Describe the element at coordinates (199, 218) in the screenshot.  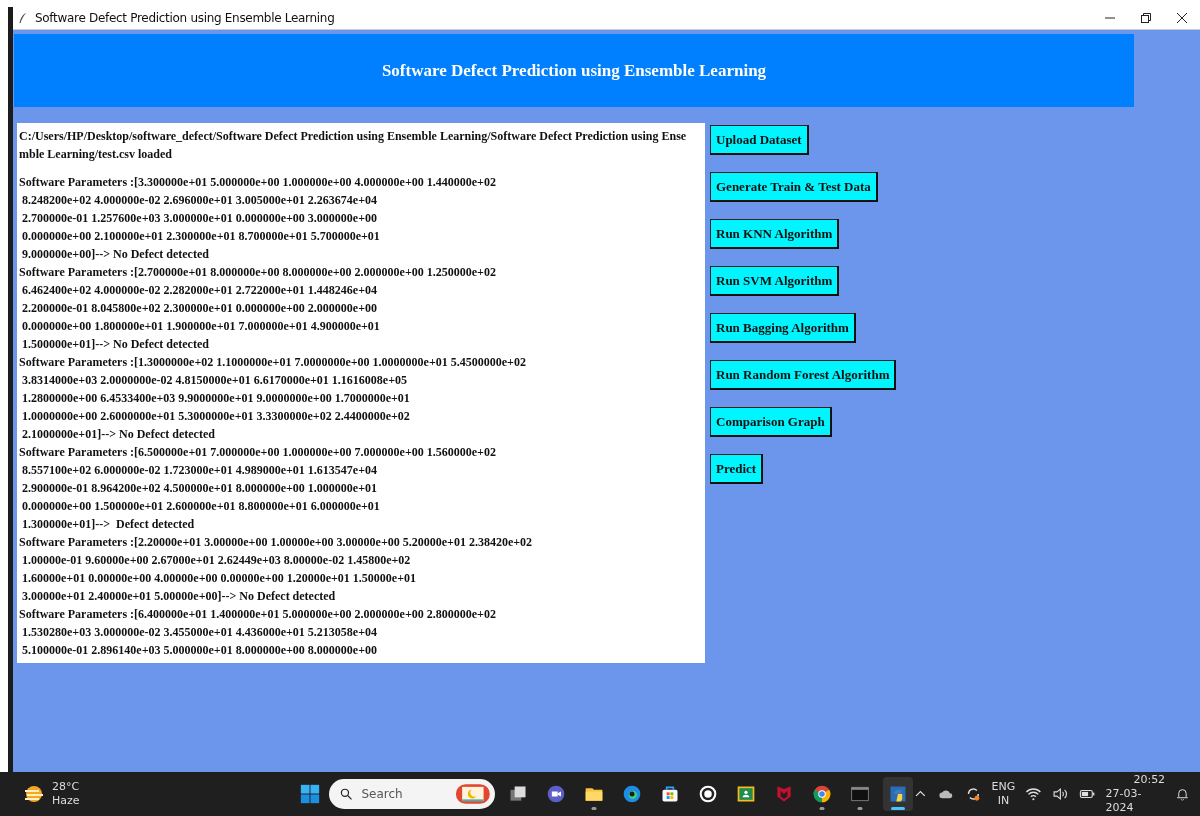
I see `log-line: 2.700000e-01 1.257600e+03 3.000000e+01 0.000000e+00 3.000000e+00` at that location.